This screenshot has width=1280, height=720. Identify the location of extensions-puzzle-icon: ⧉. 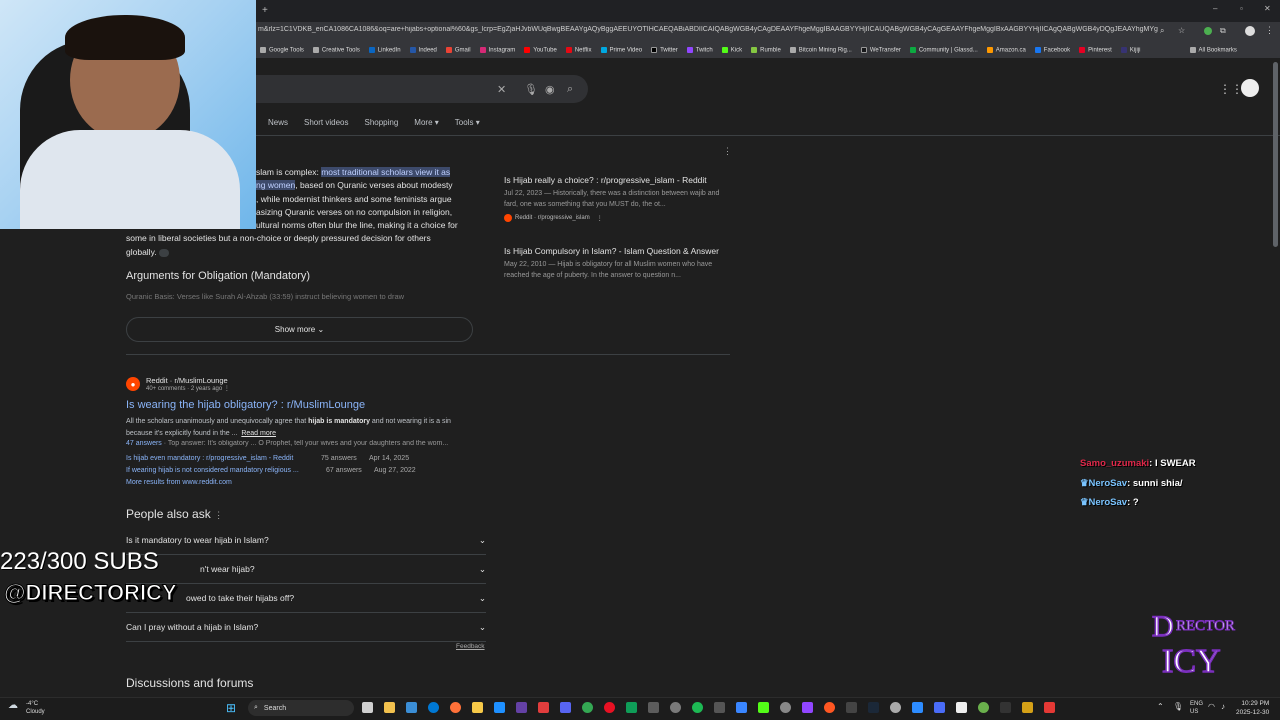
(1223, 31).